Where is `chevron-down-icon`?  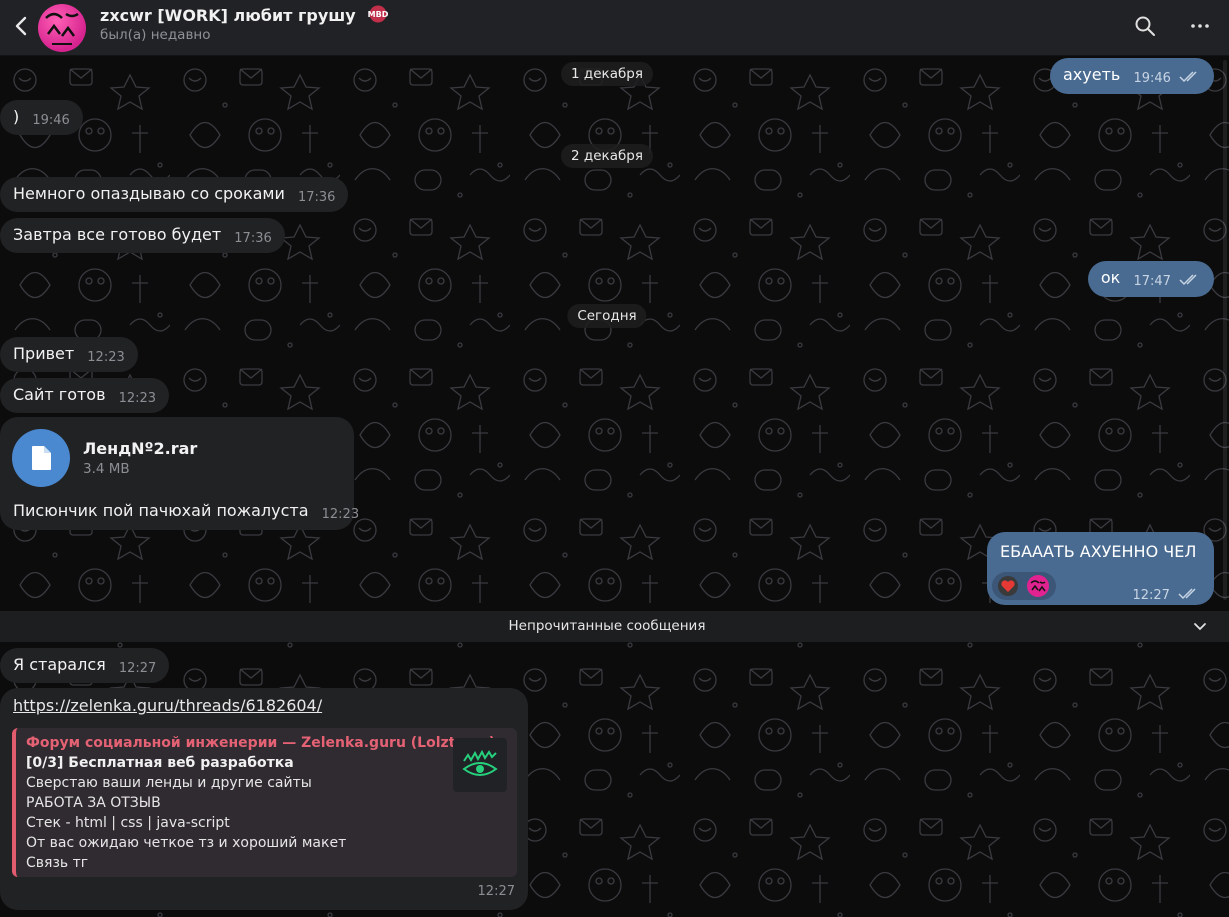 chevron-down-icon is located at coordinates (1200, 627).